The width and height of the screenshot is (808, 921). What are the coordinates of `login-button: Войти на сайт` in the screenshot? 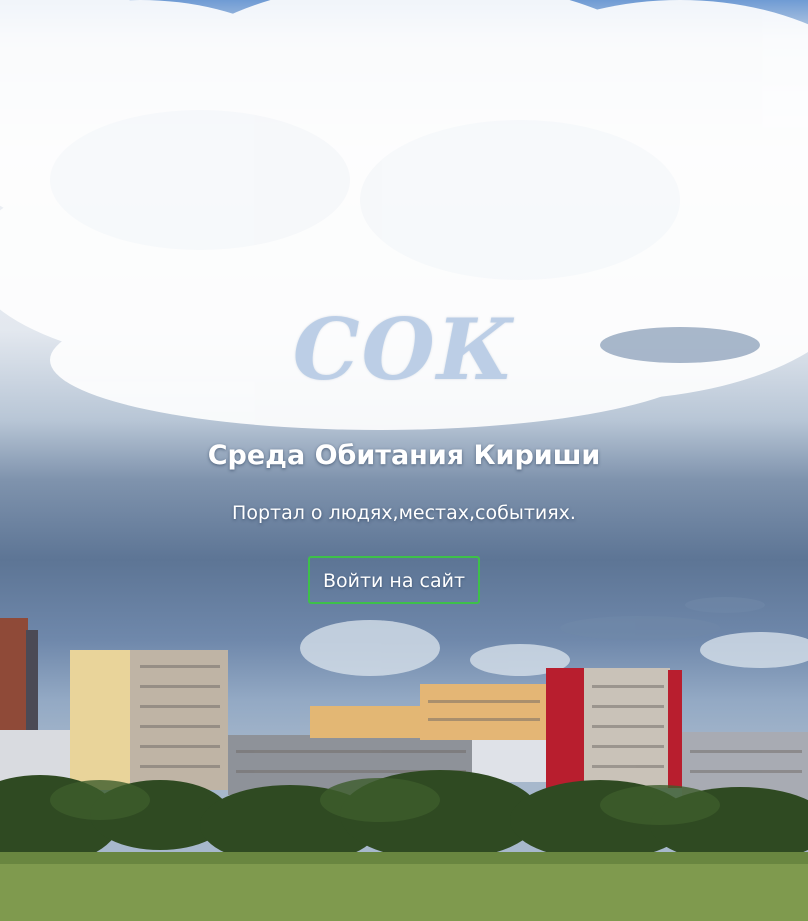 It's located at (394, 580).